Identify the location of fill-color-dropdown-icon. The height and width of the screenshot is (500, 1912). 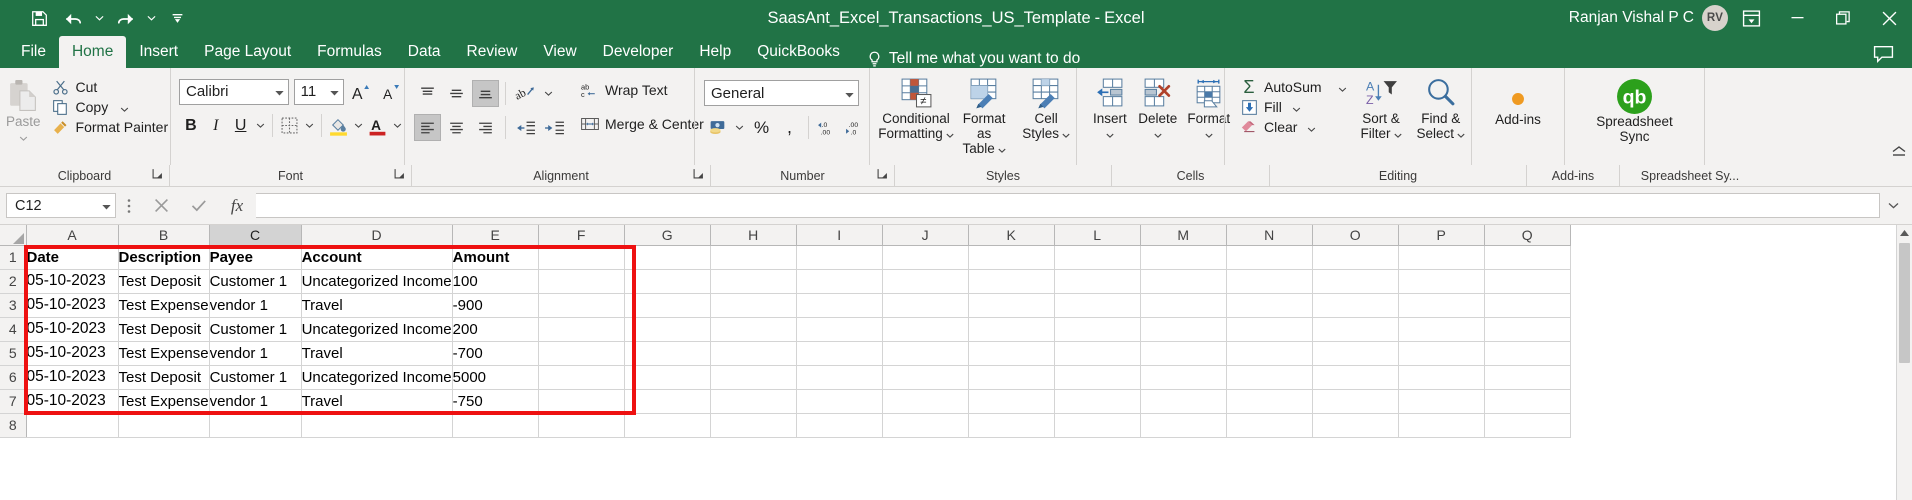
(358, 125).